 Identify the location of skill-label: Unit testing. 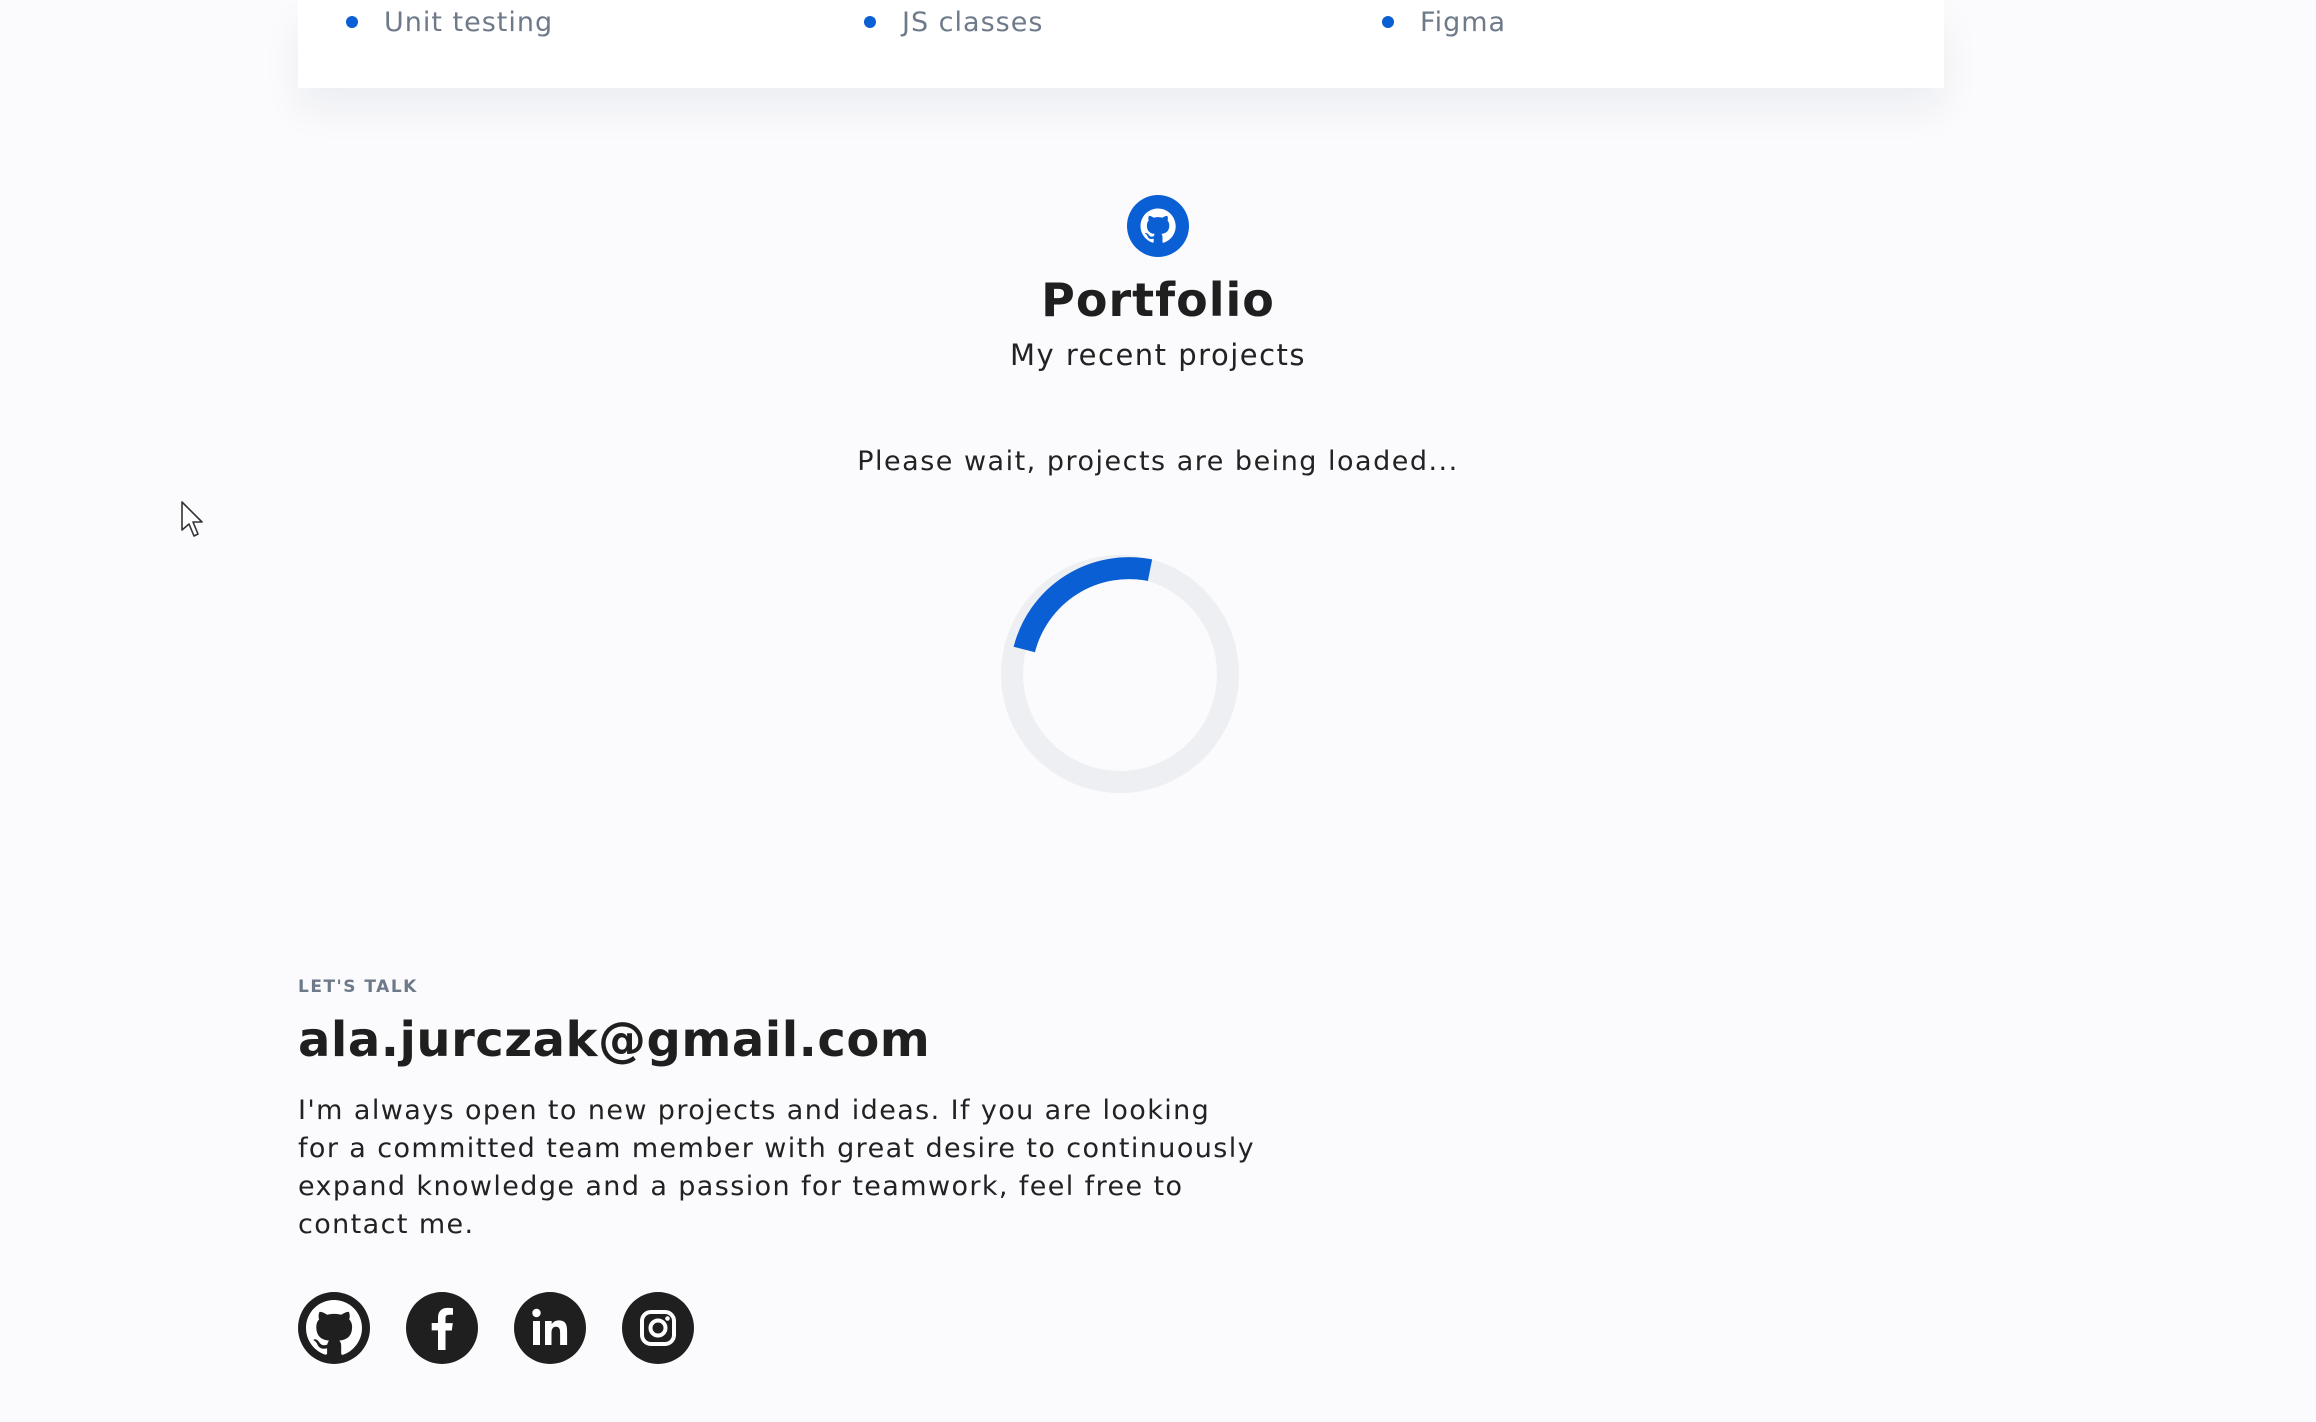
(469, 22).